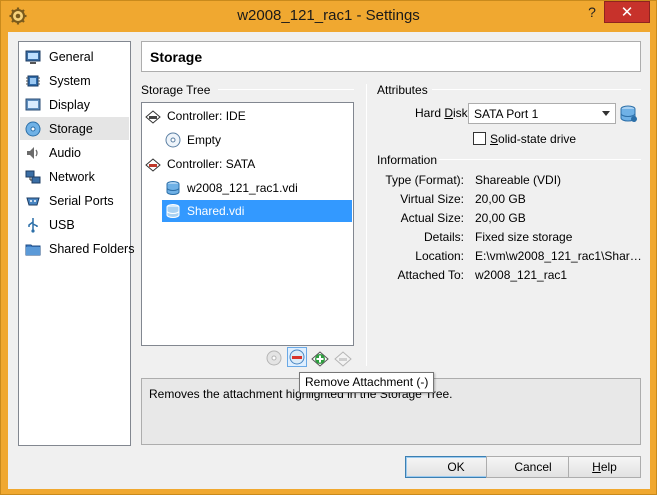 The height and width of the screenshot is (495, 657). What do you see at coordinates (431, 275) in the screenshot?
I see `info-attached-to-label: Attached To:` at bounding box center [431, 275].